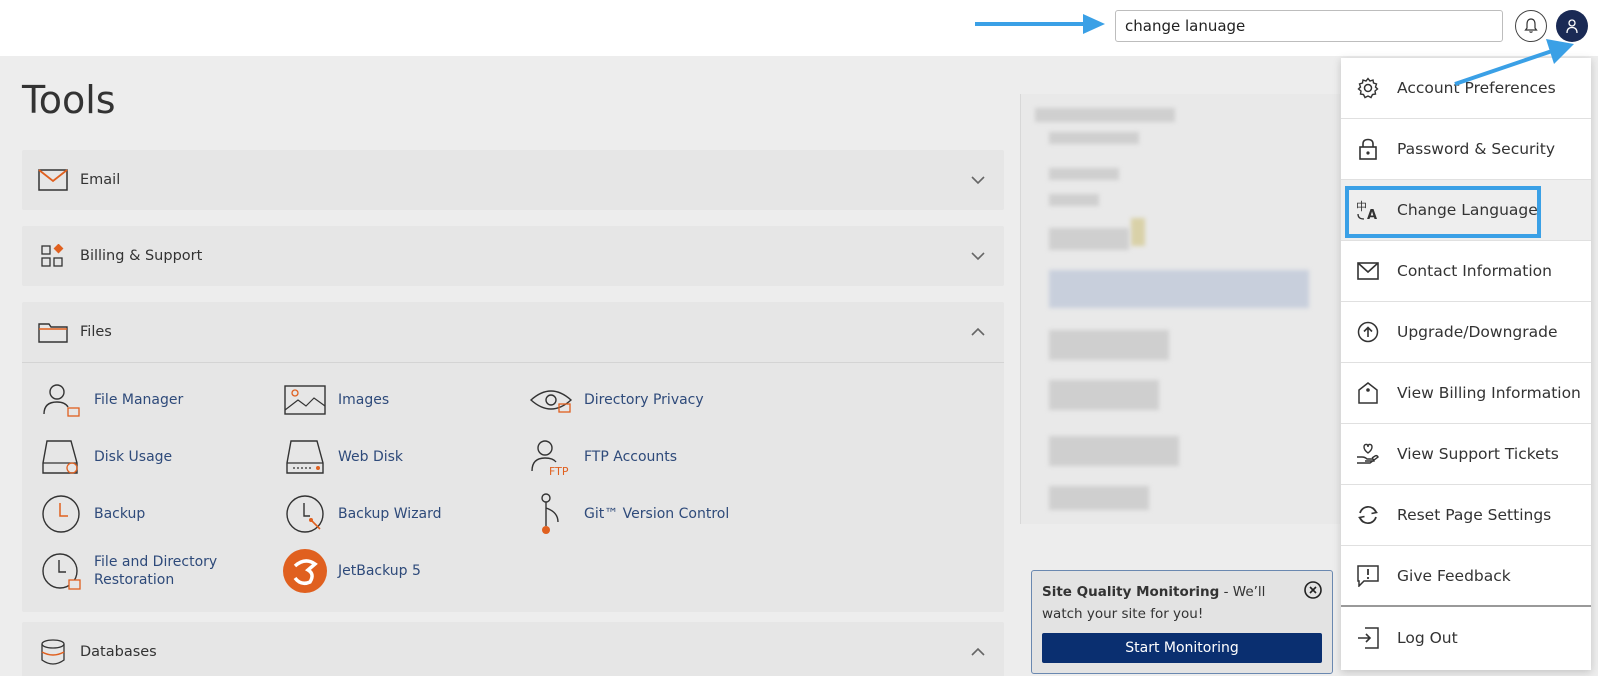 Image resolution: width=1598 pixels, height=676 pixels. Describe the element at coordinates (364, 400) in the screenshot. I see `tool-label: Images` at that location.